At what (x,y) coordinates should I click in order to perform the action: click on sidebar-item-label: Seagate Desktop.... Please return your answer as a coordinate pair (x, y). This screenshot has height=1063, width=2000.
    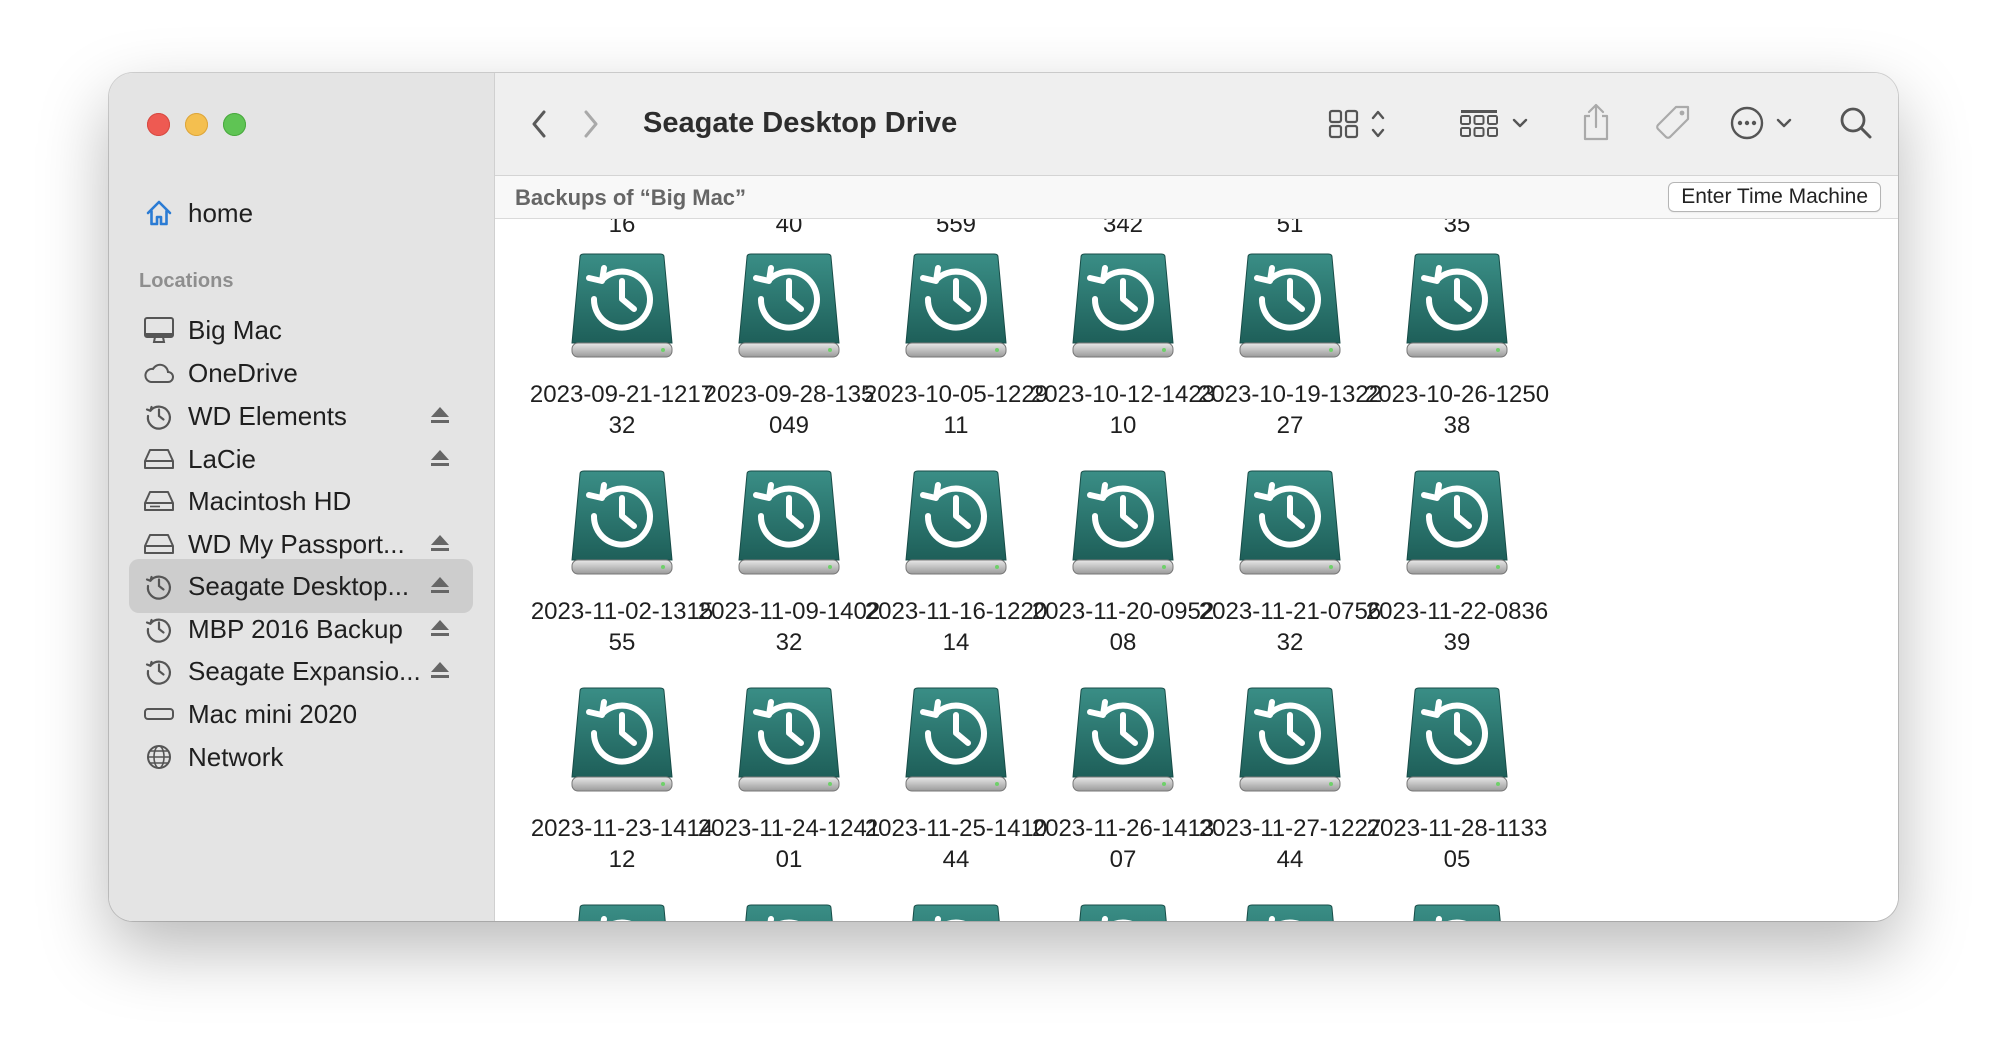
    Looking at the image, I should click on (299, 585).